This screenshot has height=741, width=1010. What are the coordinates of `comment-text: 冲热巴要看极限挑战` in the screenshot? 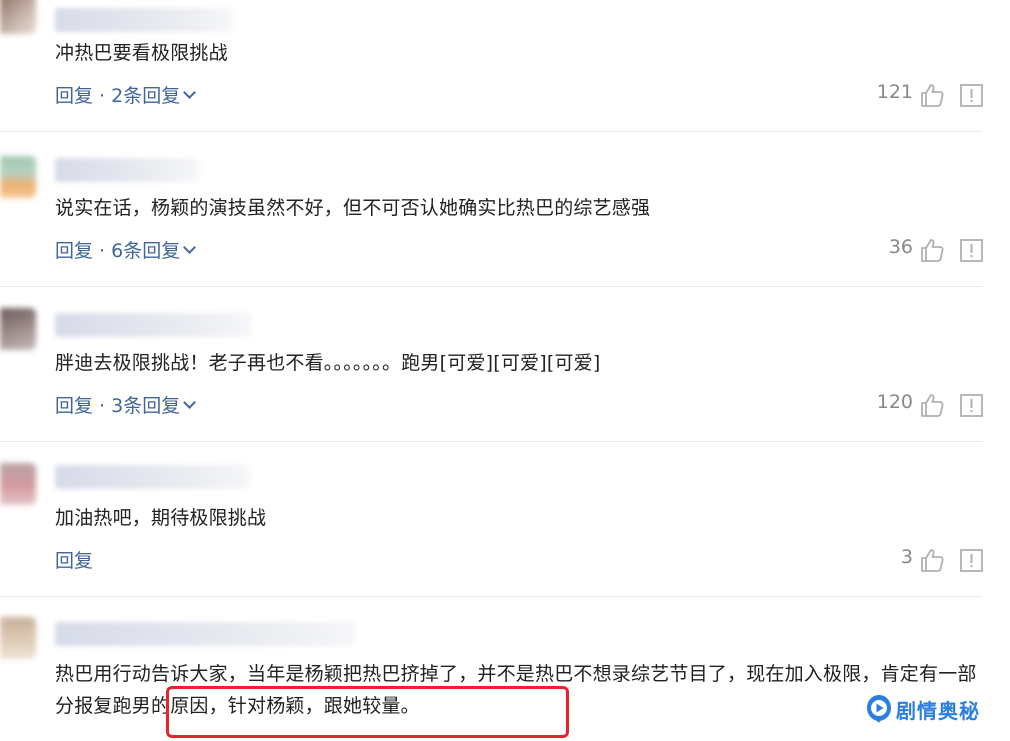 It's located at (141, 53).